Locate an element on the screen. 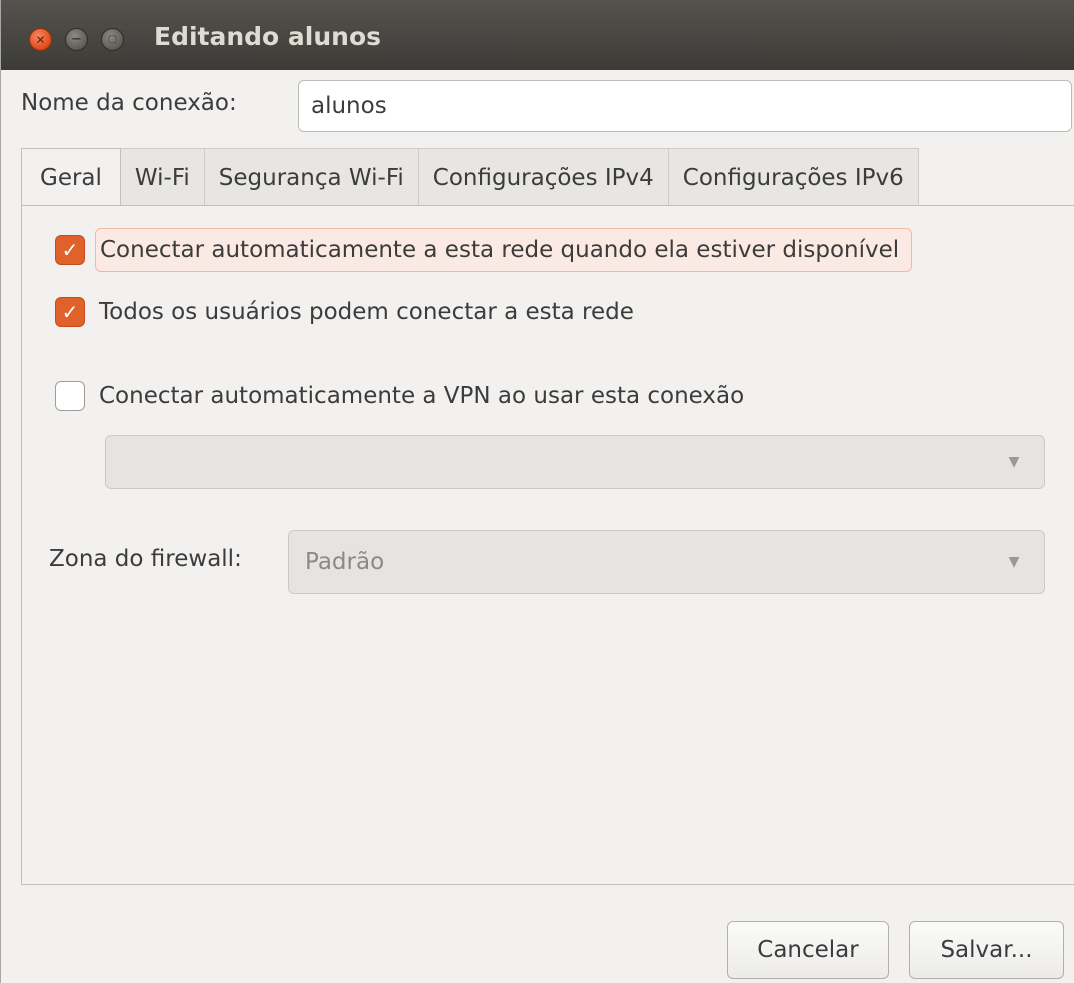  maximize-button: ▢ is located at coordinates (112, 39).